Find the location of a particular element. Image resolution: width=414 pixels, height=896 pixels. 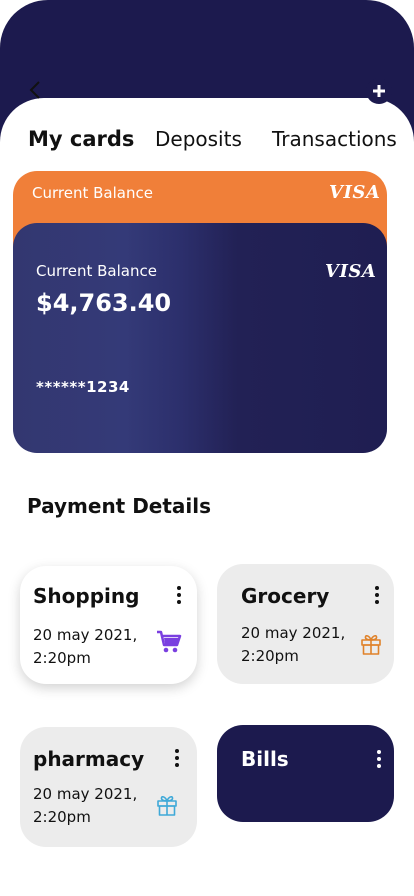

back-button is located at coordinates (35, 90).